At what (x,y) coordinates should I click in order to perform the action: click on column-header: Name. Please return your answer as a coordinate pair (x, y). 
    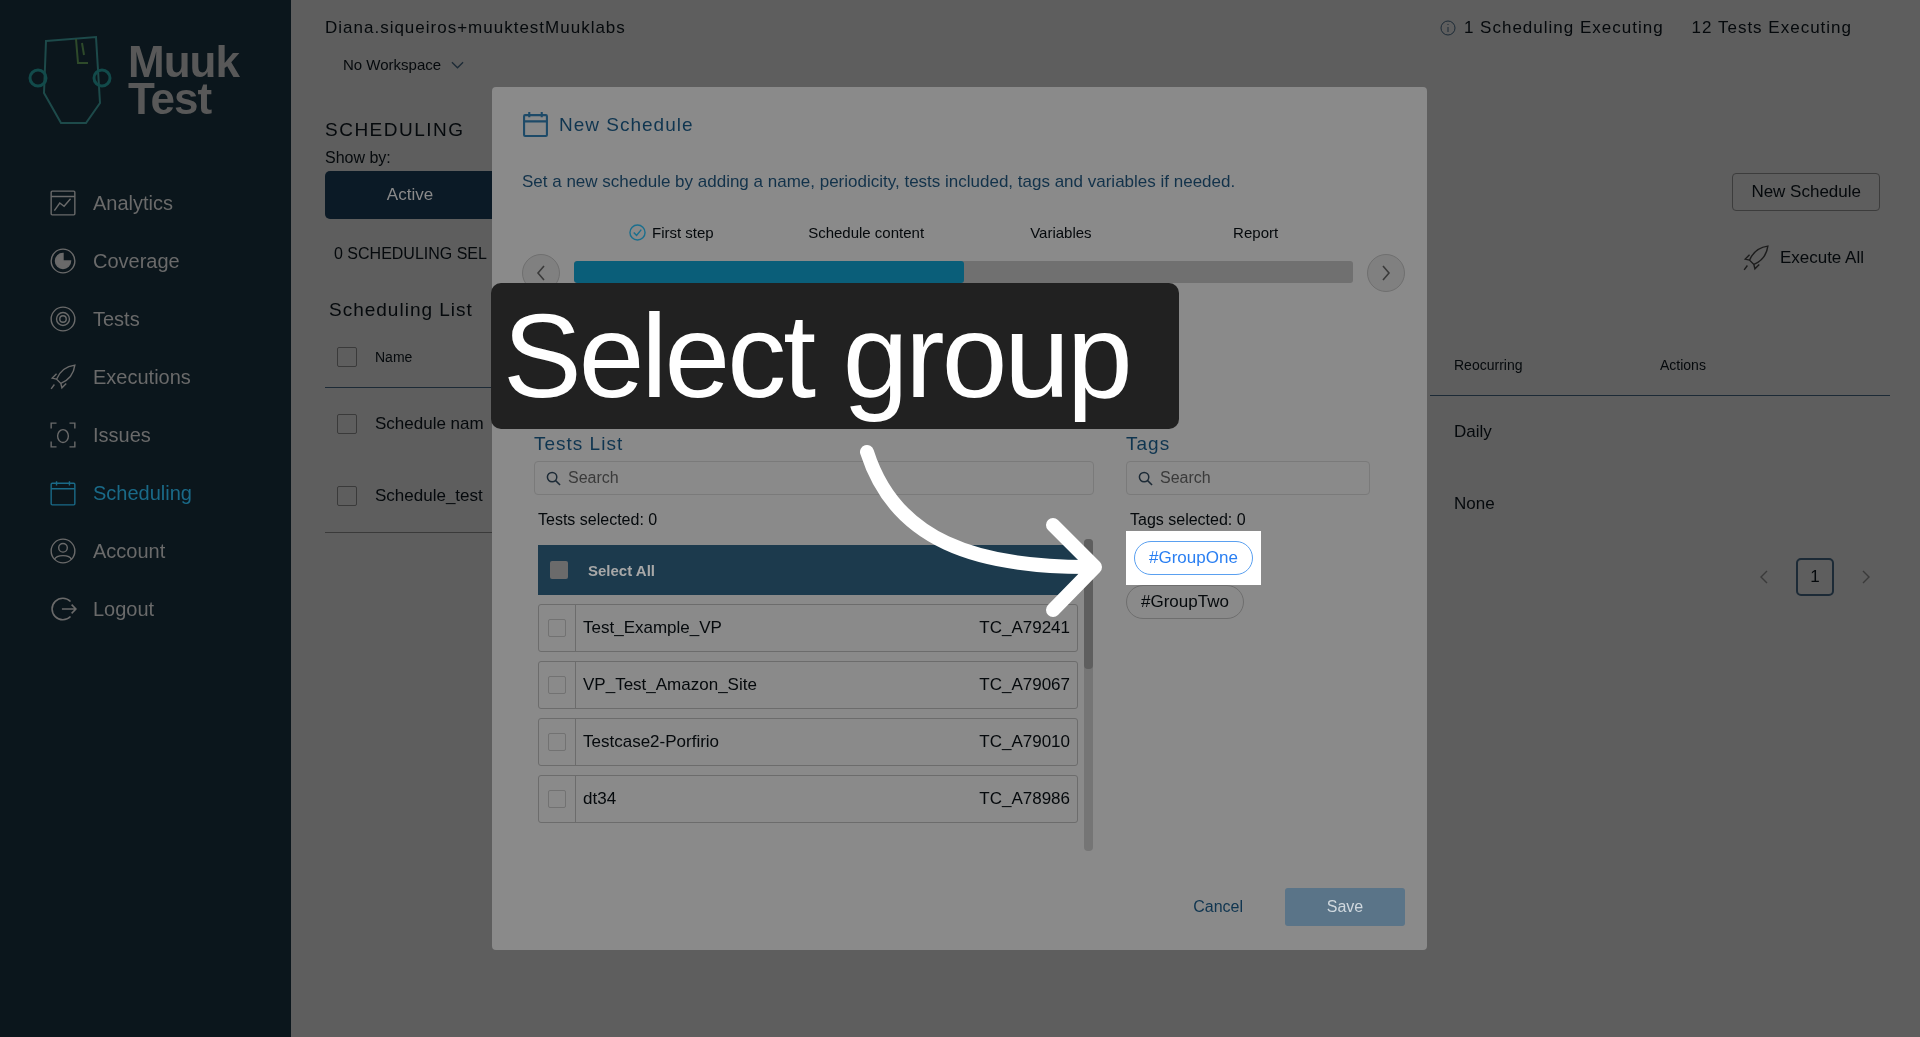
    Looking at the image, I should click on (394, 357).